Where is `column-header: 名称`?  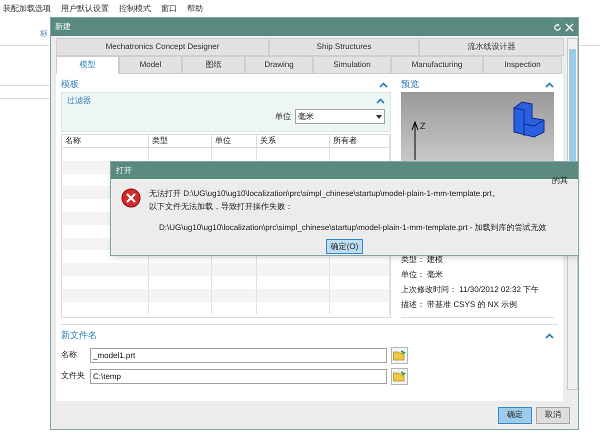
column-header: 名称 is located at coordinates (105, 141).